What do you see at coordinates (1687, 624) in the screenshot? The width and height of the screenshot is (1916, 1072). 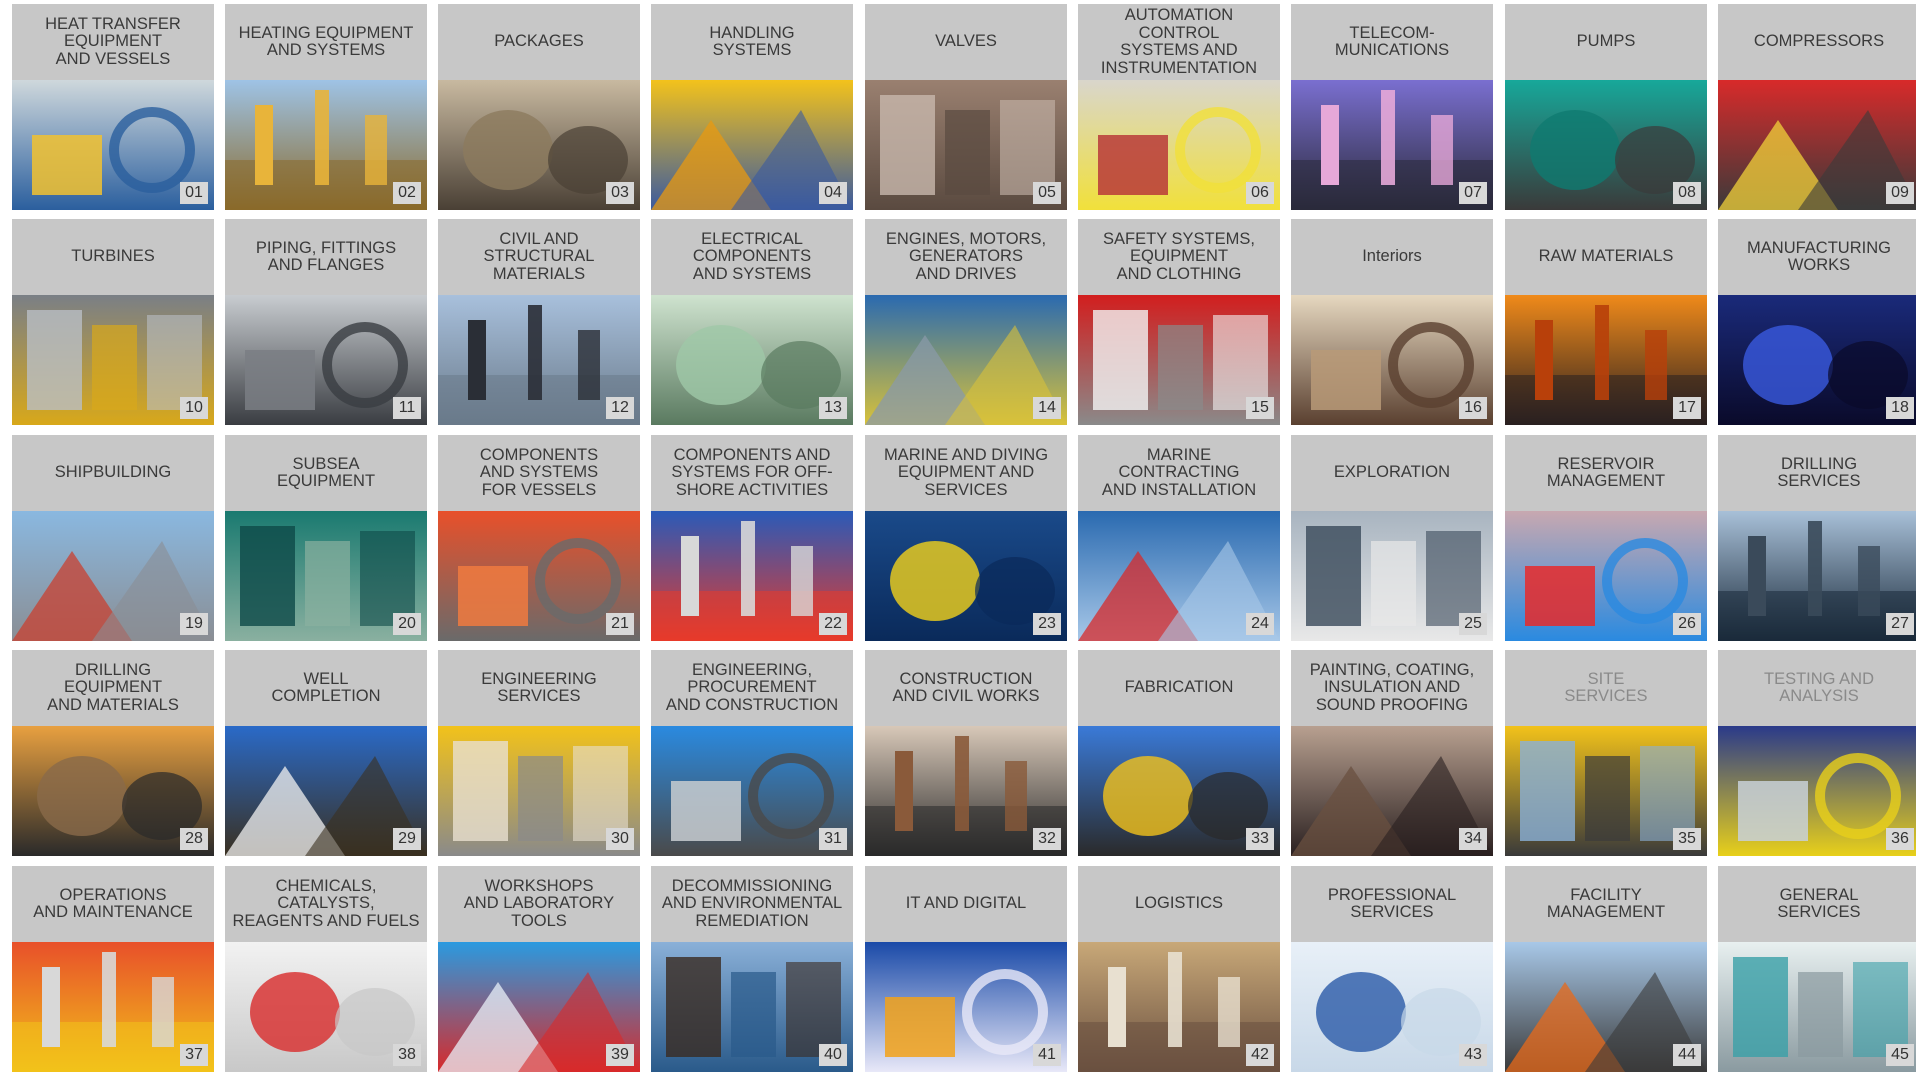 I see `category-number-badge: 26` at bounding box center [1687, 624].